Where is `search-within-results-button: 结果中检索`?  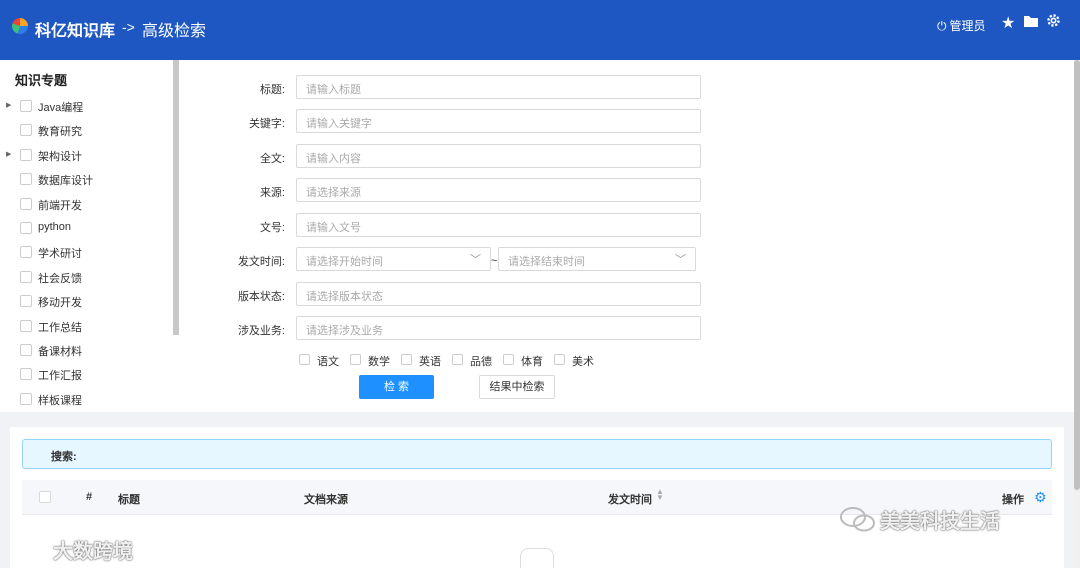
search-within-results-button: 结果中检索 is located at coordinates (517, 387).